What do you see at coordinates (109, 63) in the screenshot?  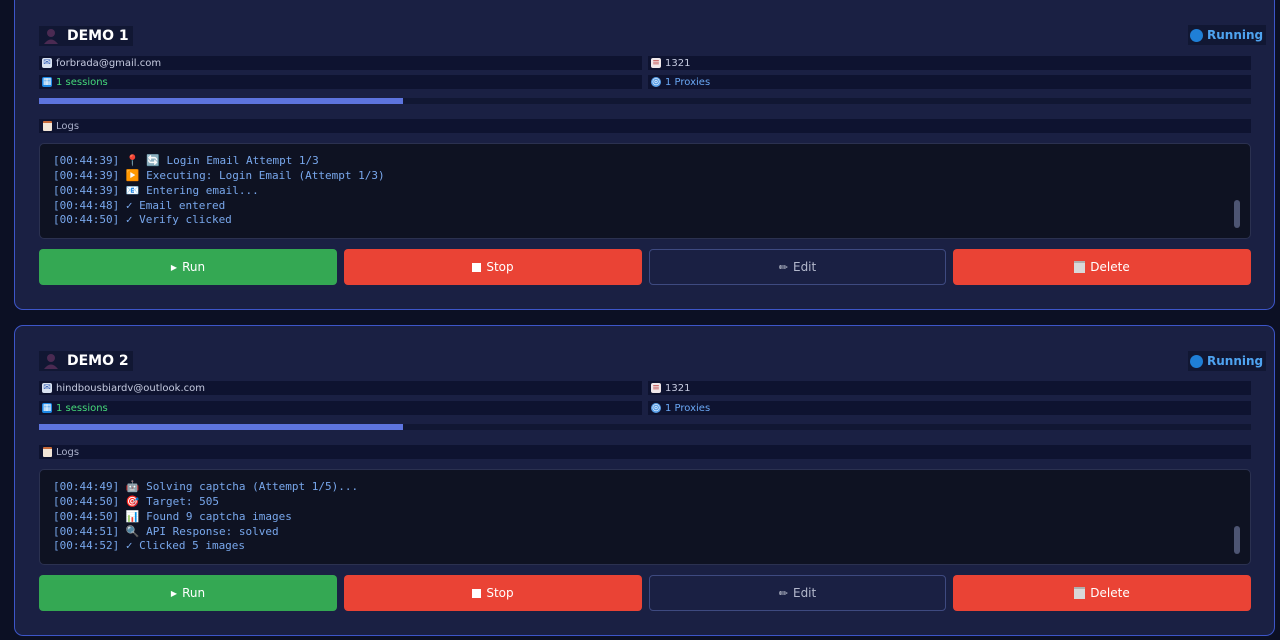 I see `email-value: forbrada@gmail.com` at bounding box center [109, 63].